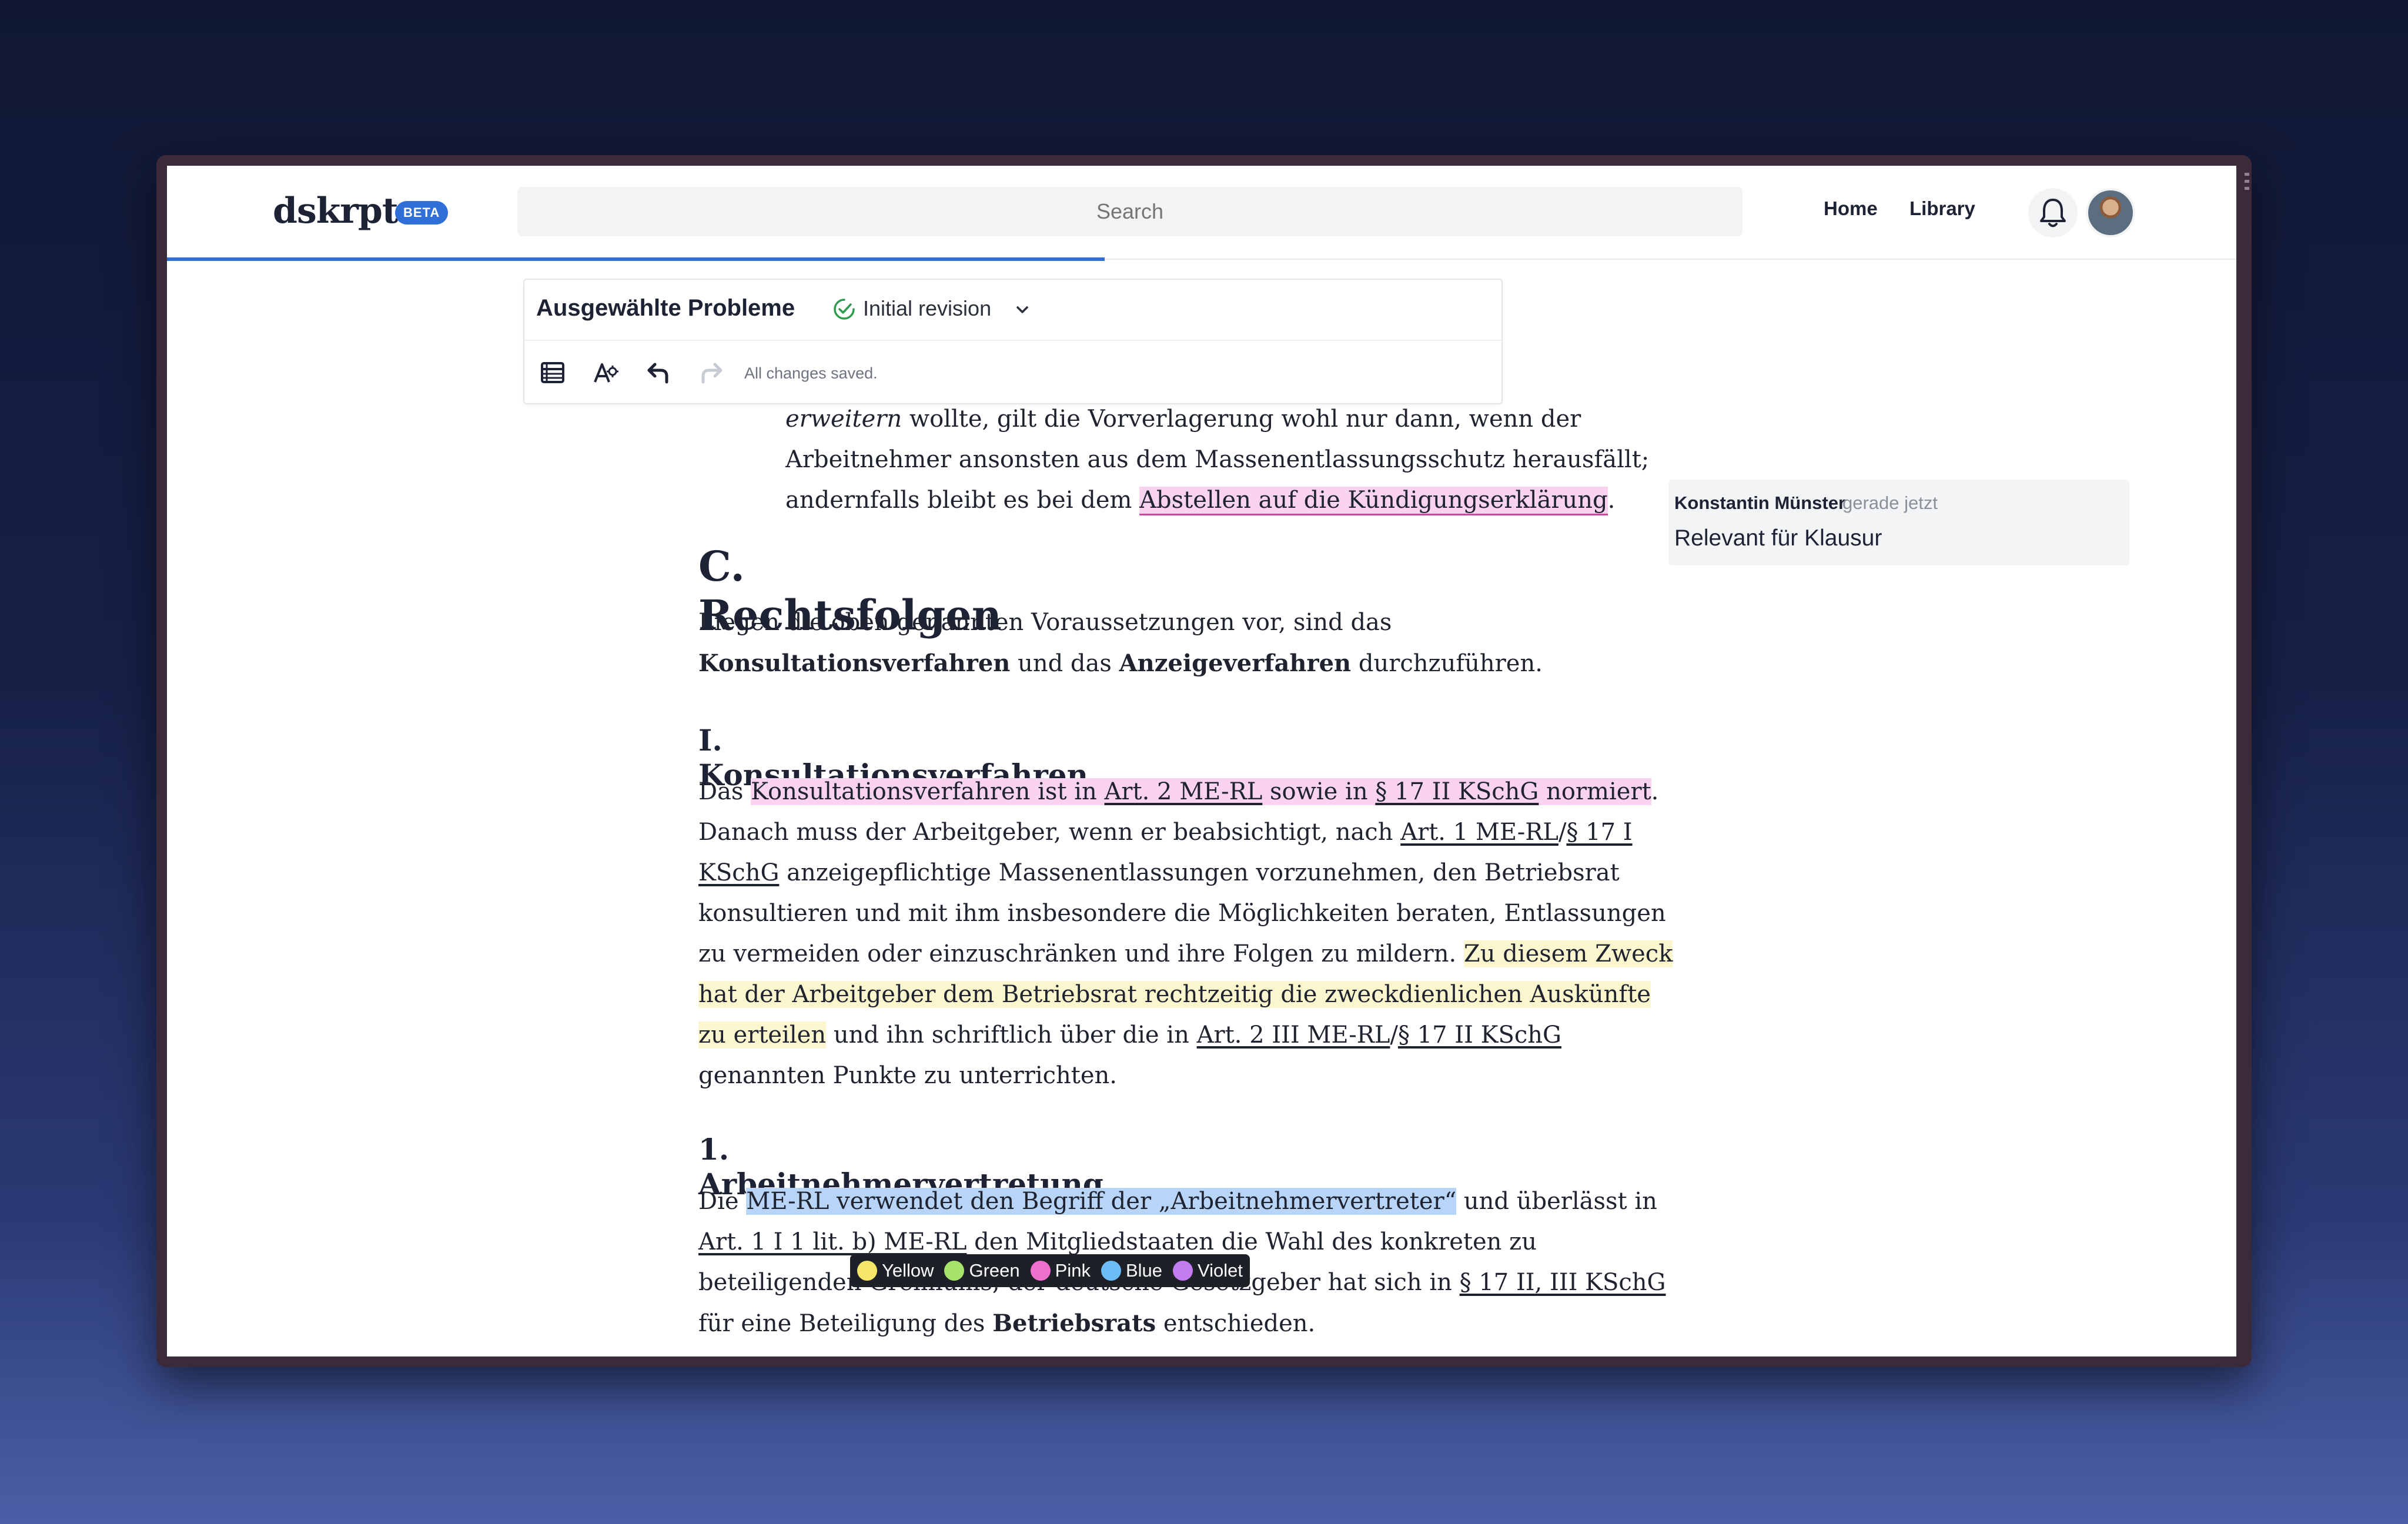 This screenshot has width=2408, height=1524. Describe the element at coordinates (1293, 1035) in the screenshot. I see `law-link: Art. 2 III ME-RL` at that location.